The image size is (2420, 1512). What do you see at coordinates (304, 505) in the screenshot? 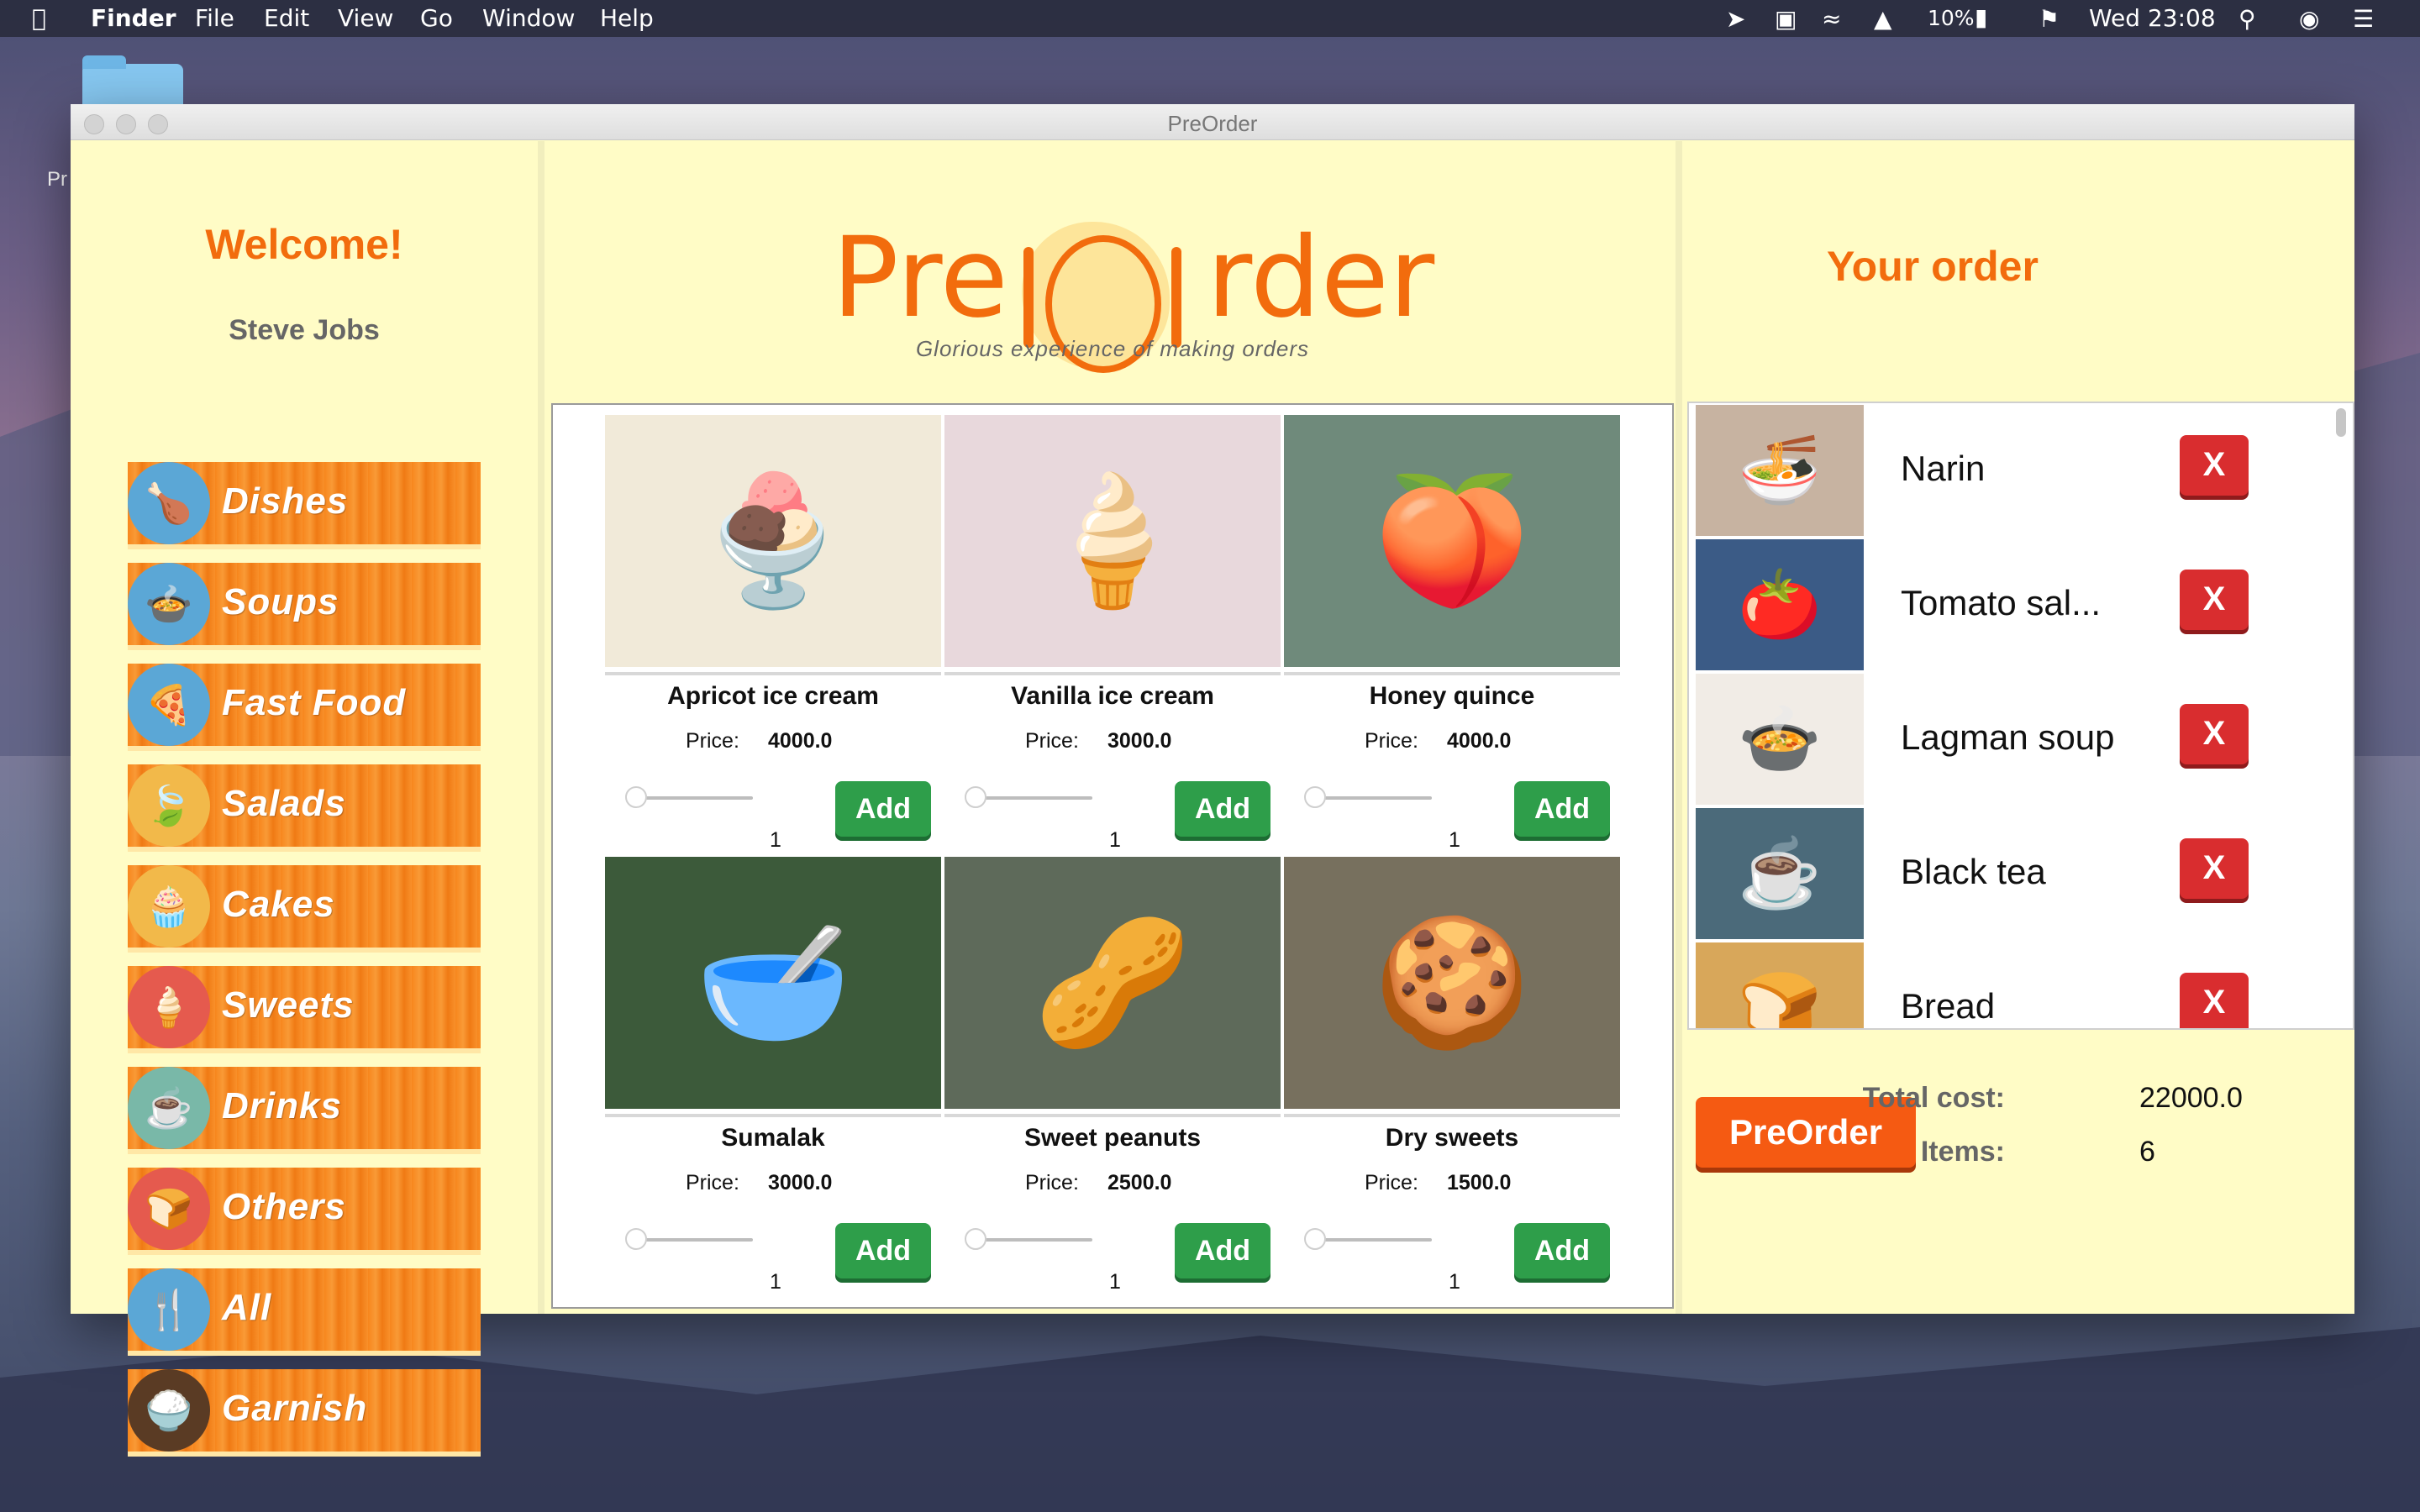
I see `category-button-dishes: 🍗 Dishes` at bounding box center [304, 505].